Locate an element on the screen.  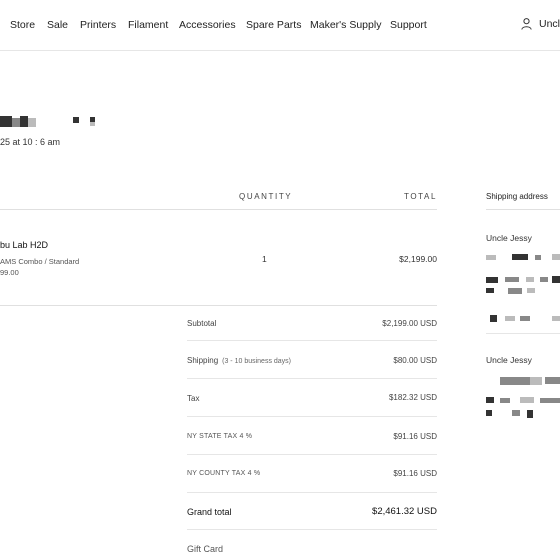
account-name: Uncle is located at coordinates (549, 24).